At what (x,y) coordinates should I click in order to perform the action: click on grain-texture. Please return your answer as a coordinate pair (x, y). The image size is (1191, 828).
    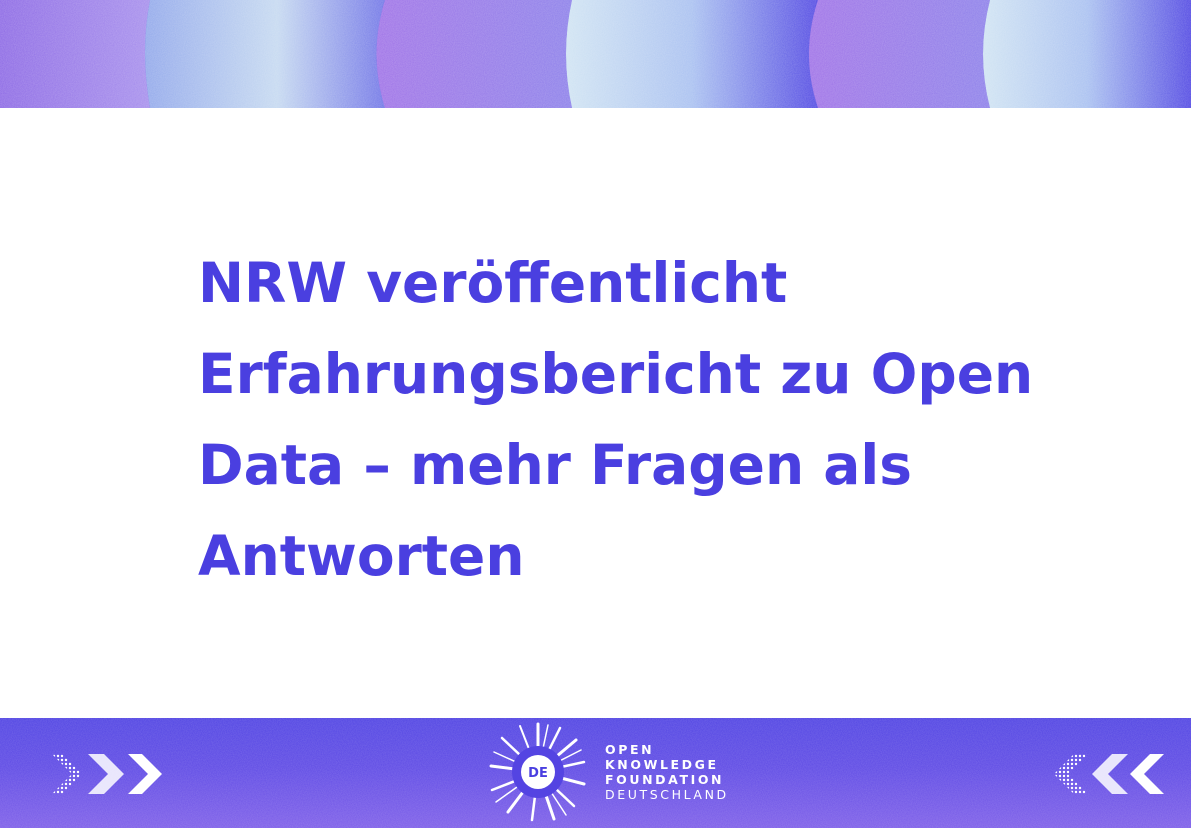
    Looking at the image, I should click on (595, 773).